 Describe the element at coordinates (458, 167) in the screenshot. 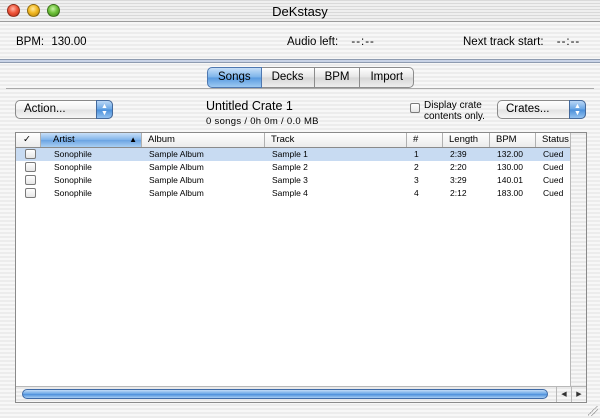

I see `cell-length: 2:20` at that location.